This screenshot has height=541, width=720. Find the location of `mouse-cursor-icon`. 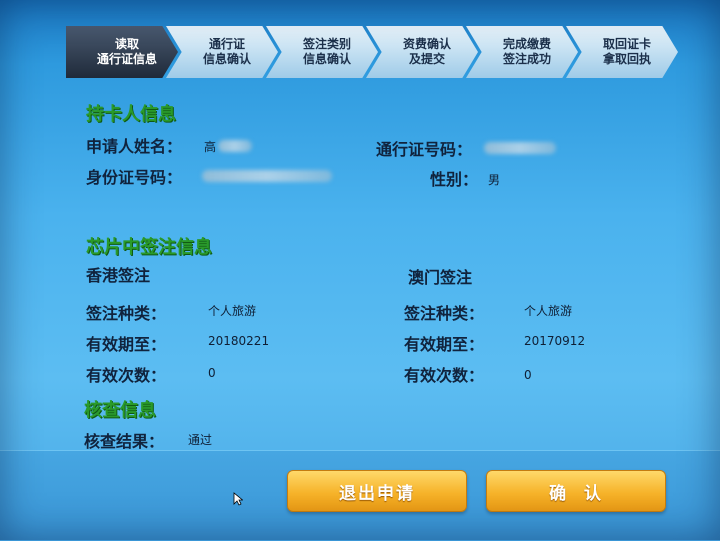

mouse-cursor-icon is located at coordinates (238, 499).